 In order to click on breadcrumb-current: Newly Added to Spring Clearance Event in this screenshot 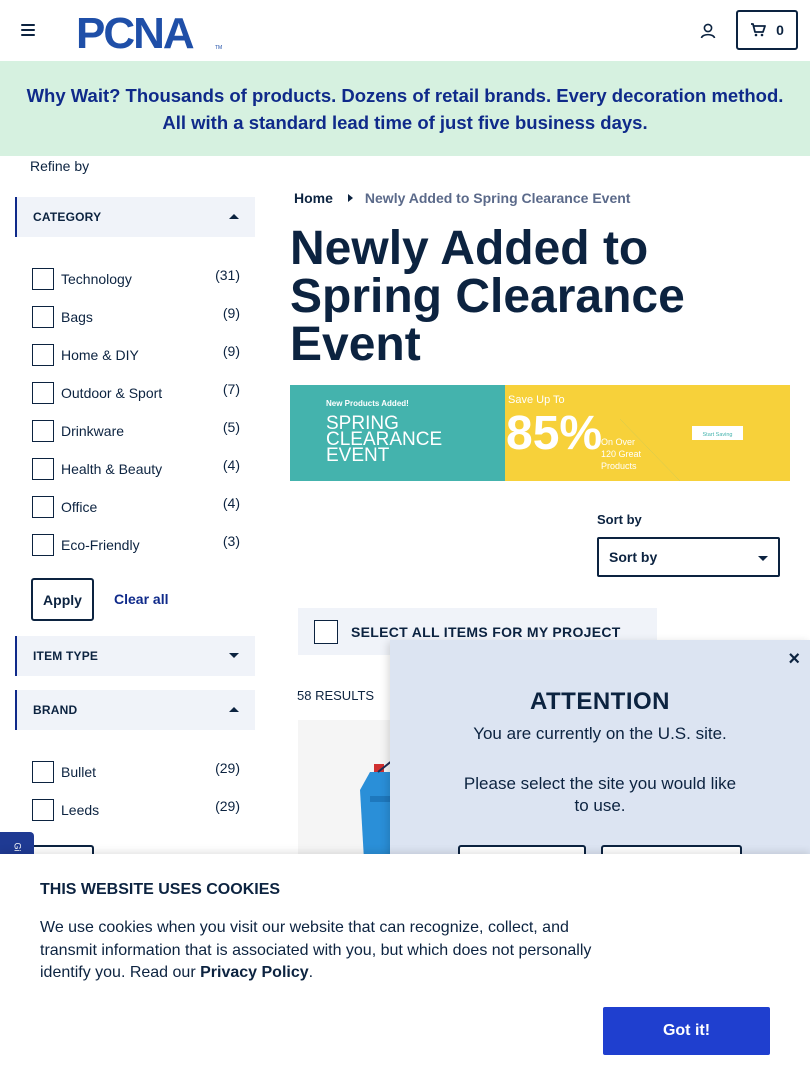, I will do `click(497, 198)`.